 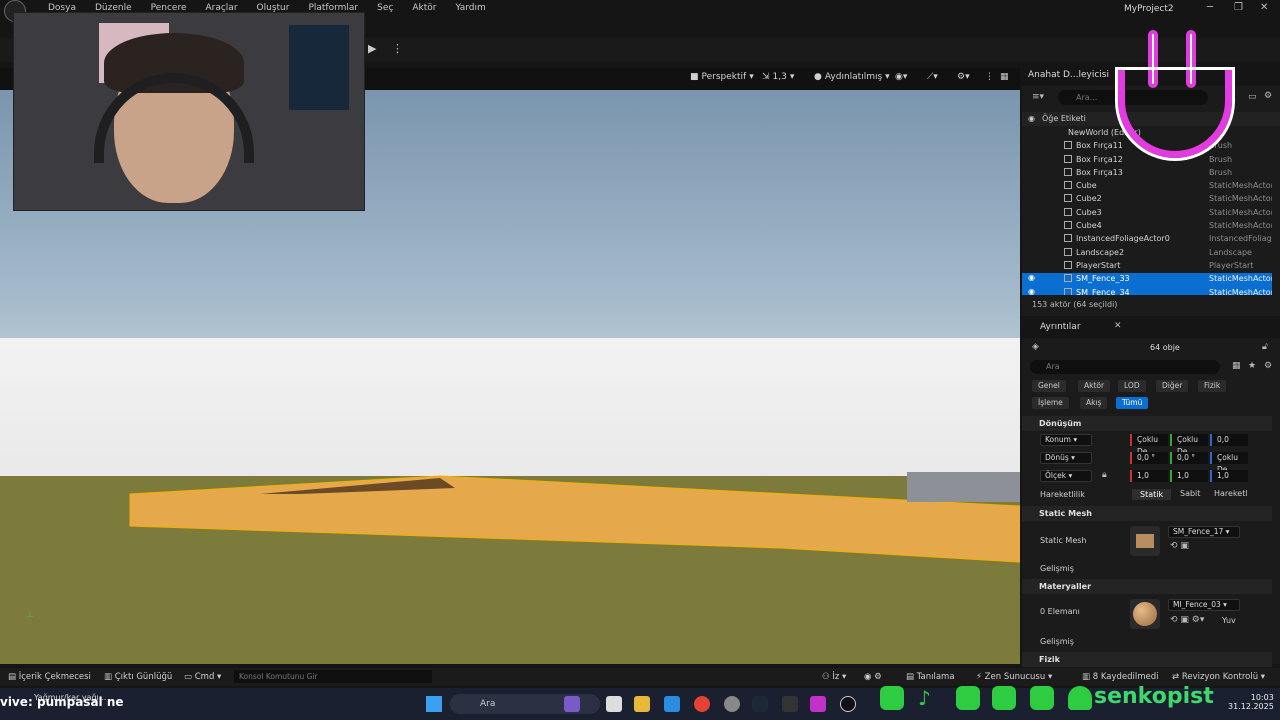 What do you see at coordinates (1060, 327) in the screenshot?
I see `details-tab: Ayrıntılar` at bounding box center [1060, 327].